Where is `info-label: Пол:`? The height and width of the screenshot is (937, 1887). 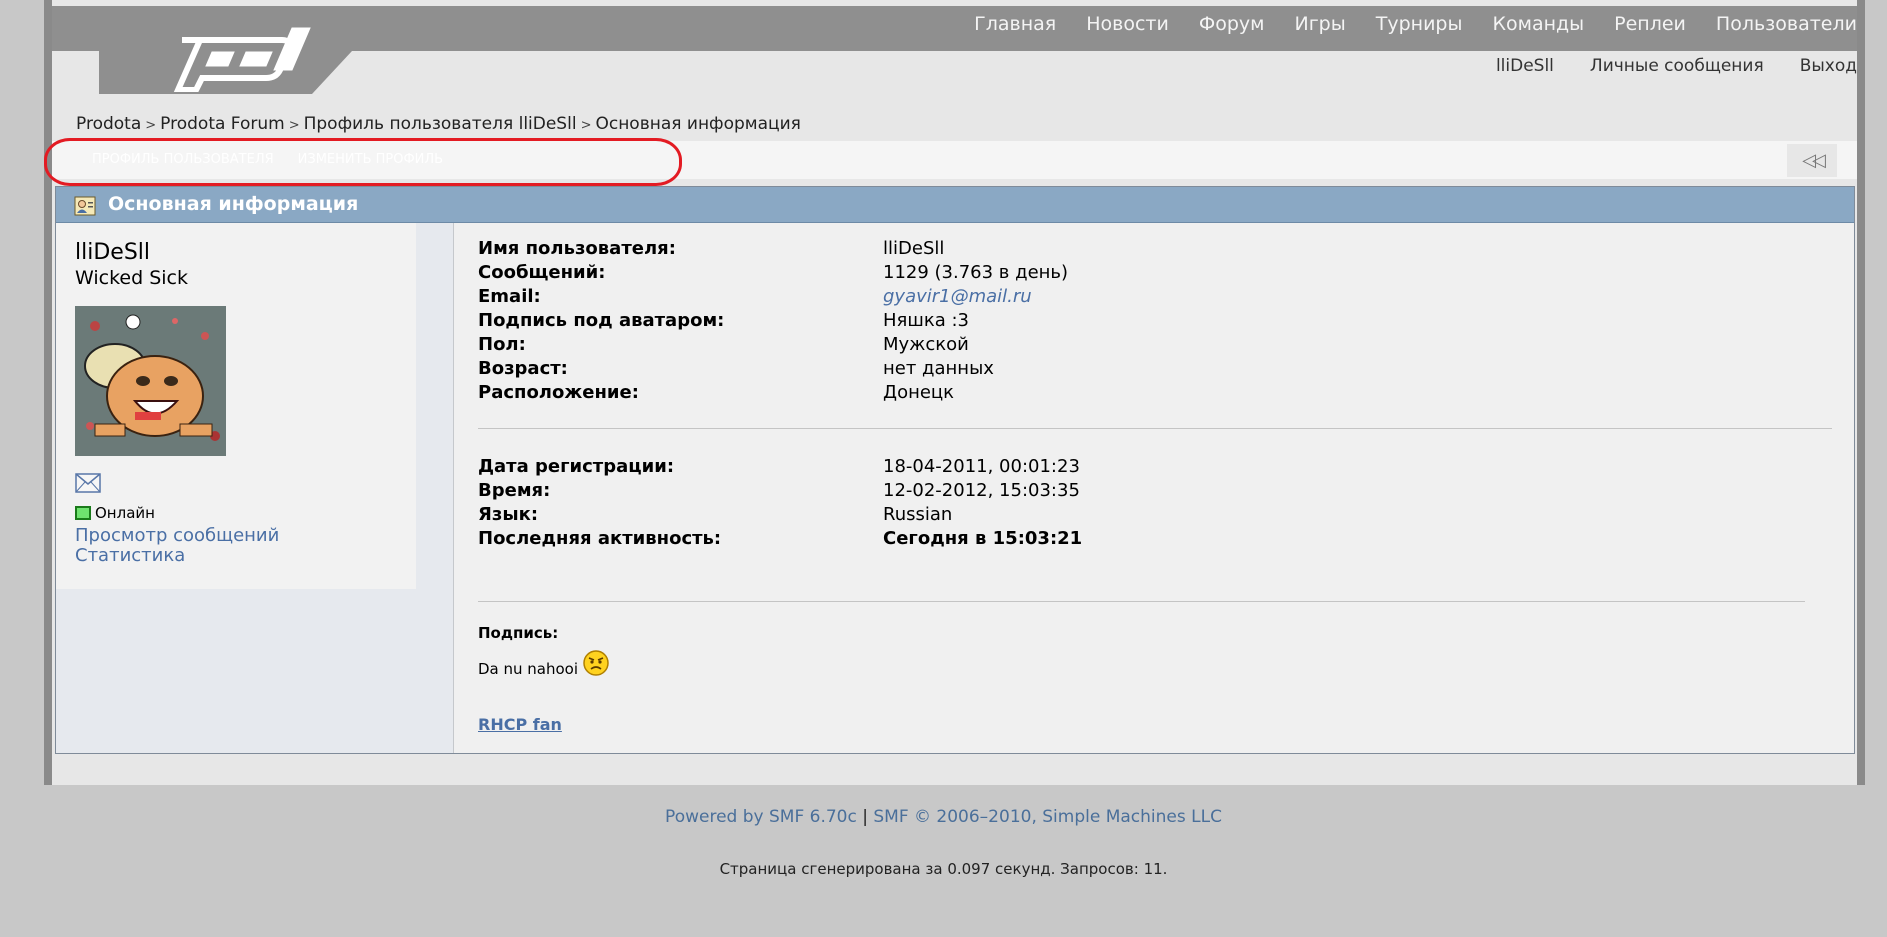
info-label: Пол: is located at coordinates (502, 344).